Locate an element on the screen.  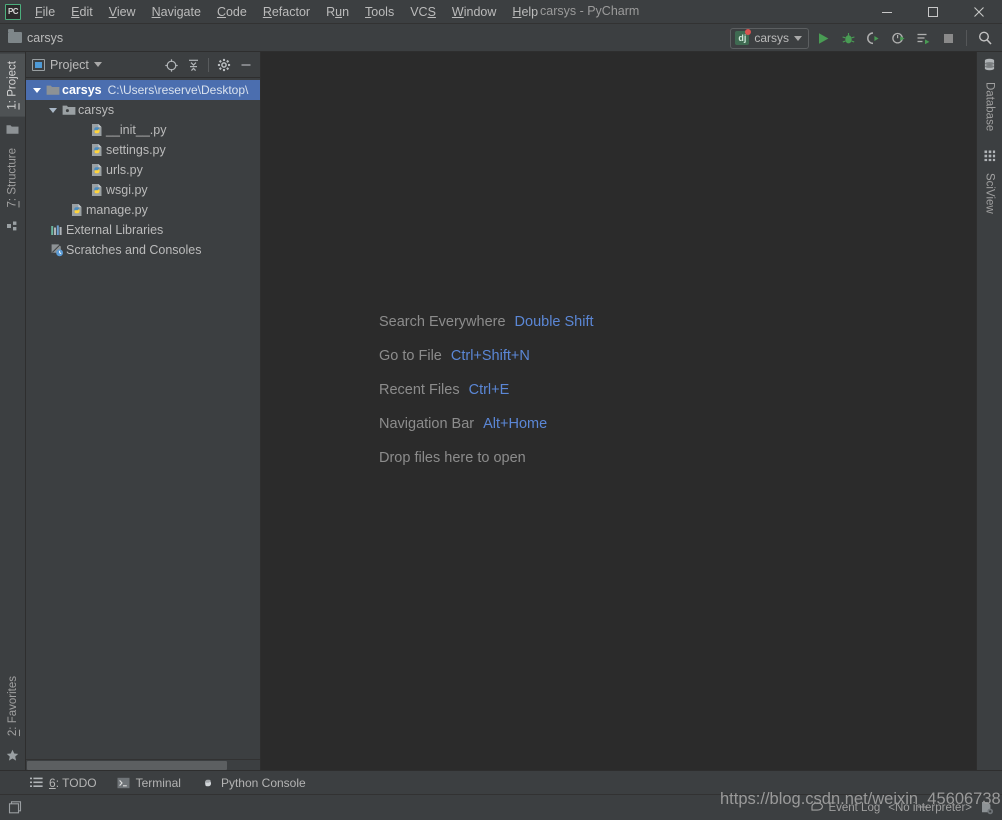
stop-button is located at coordinates (948, 38).